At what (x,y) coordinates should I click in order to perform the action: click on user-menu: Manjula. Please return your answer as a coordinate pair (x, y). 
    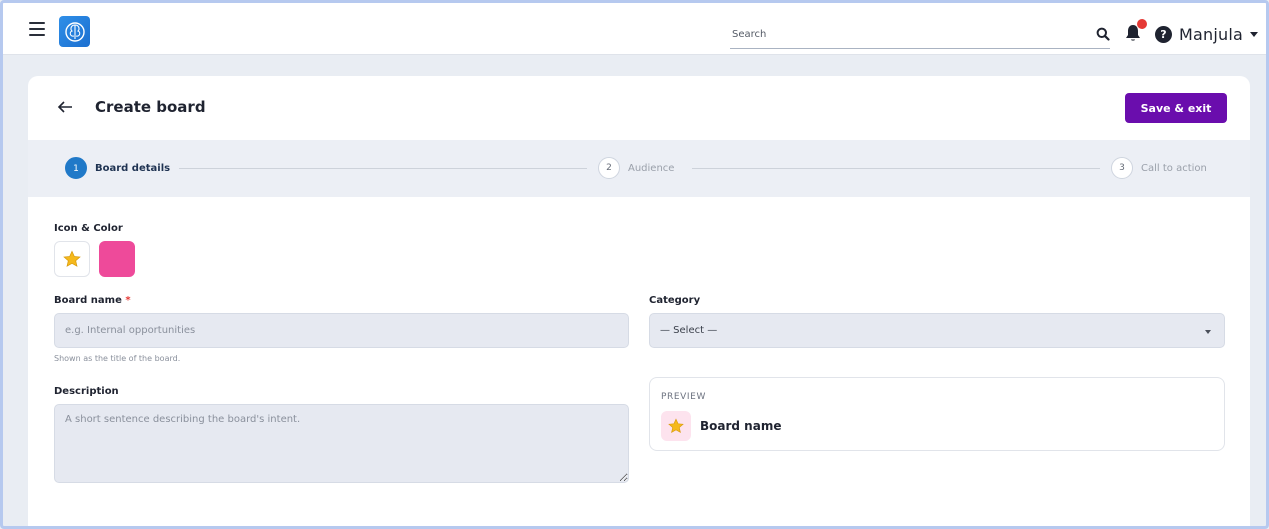
    Looking at the image, I should click on (1218, 34).